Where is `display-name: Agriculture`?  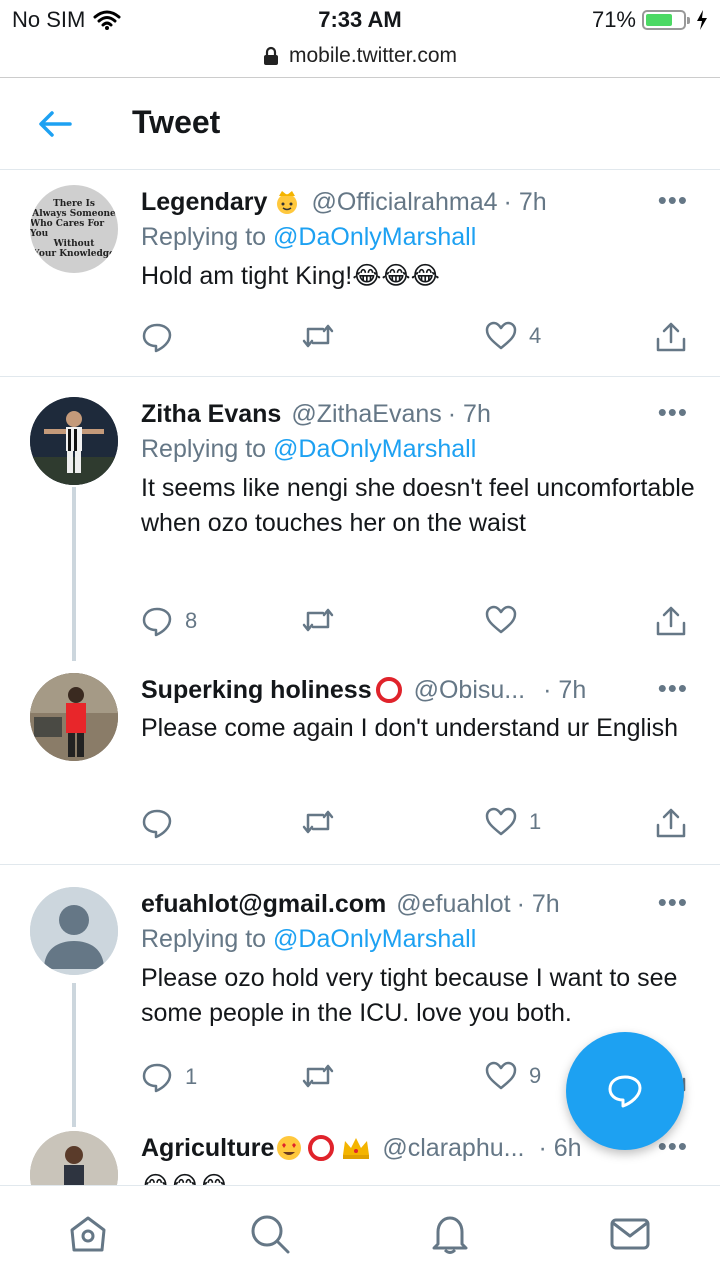 display-name: Agriculture is located at coordinates (207, 1148).